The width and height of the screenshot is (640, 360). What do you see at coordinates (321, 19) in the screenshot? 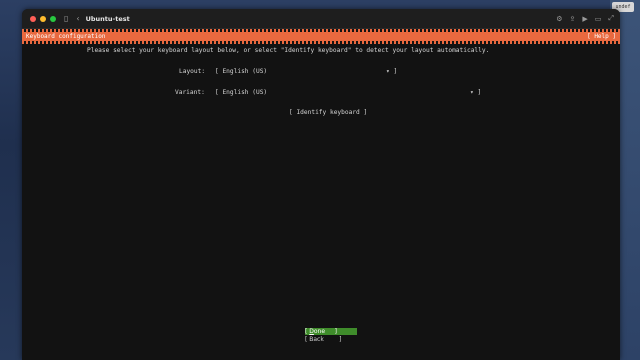
I see `window-titlebar: ▯ ‹ Ubuntu-test ⚙ ⇪ ▶ ▭ ⤢` at bounding box center [321, 19].